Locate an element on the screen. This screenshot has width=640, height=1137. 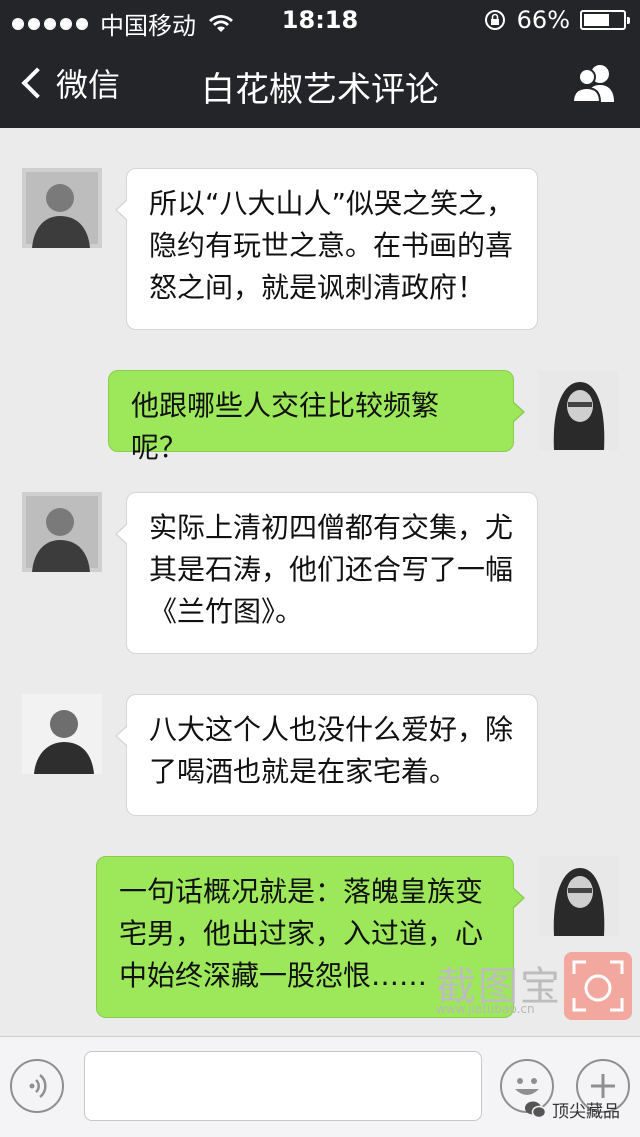
contacts-icon is located at coordinates (594, 84).